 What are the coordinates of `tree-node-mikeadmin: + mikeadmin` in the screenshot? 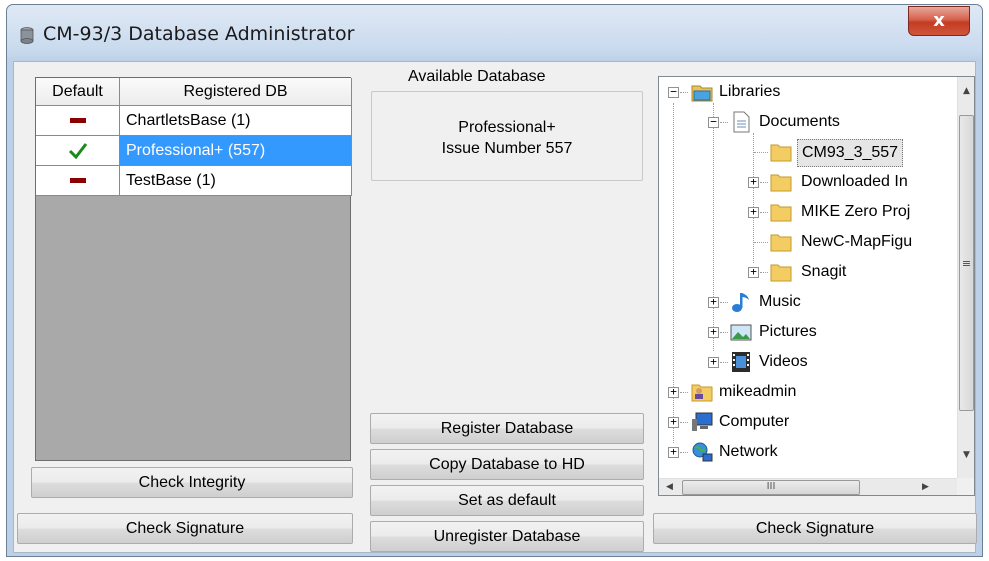 It's located at (804, 392).